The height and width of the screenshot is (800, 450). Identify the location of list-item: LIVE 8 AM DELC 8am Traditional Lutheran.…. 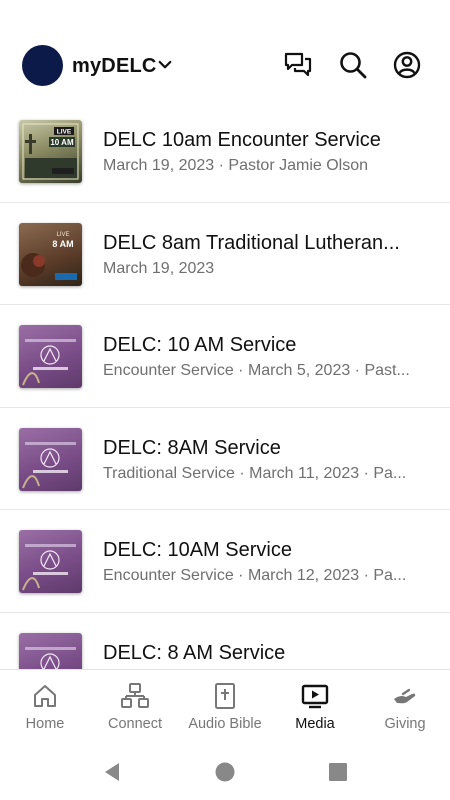
(225, 254).